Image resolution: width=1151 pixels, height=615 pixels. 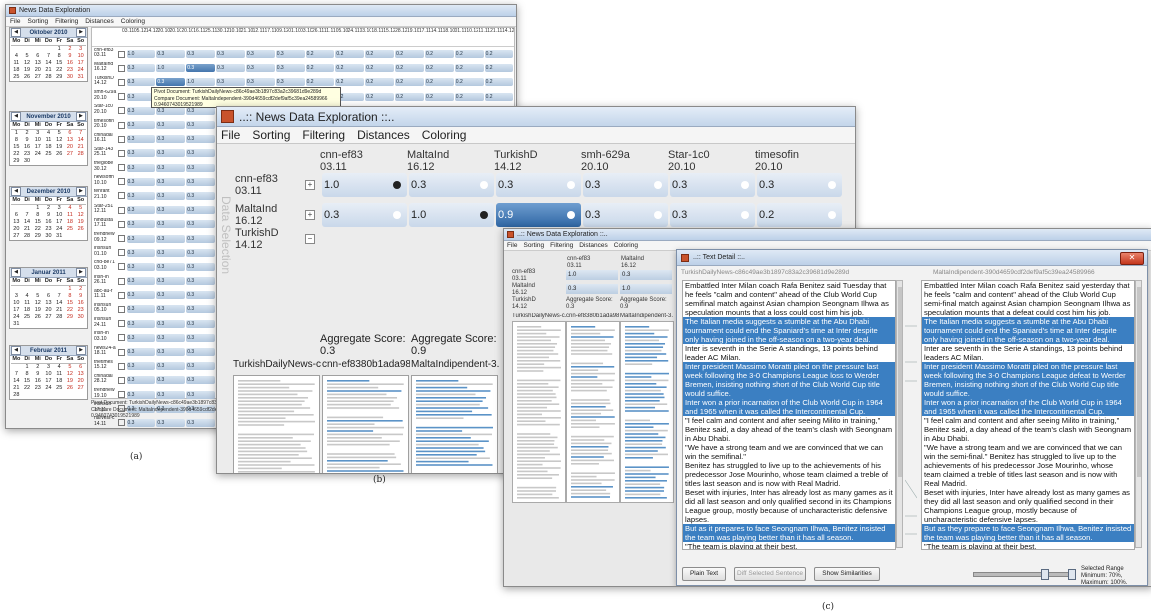 What do you see at coordinates (37, 140) in the screenshot?
I see `calendar-day: 10` at bounding box center [37, 140].